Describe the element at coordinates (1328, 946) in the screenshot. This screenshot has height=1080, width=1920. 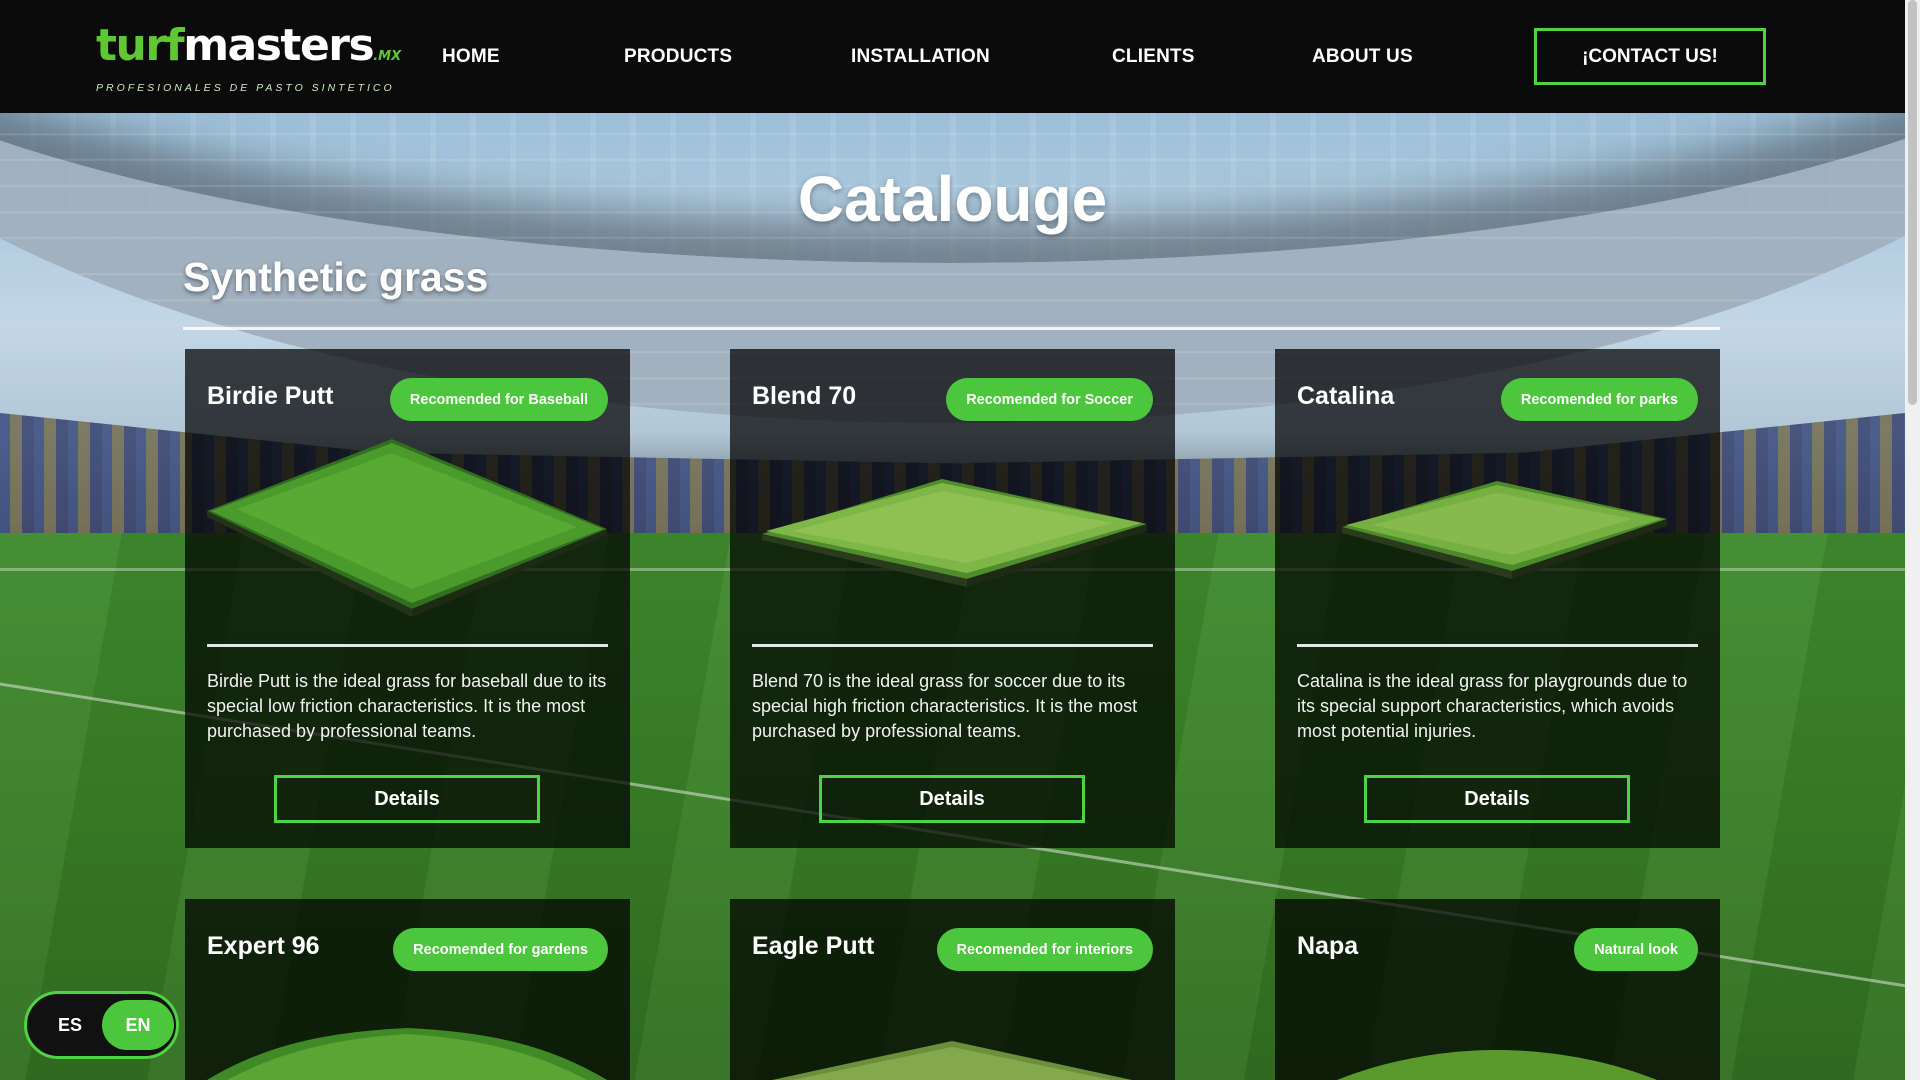
I see `product-name: Napa` at that location.